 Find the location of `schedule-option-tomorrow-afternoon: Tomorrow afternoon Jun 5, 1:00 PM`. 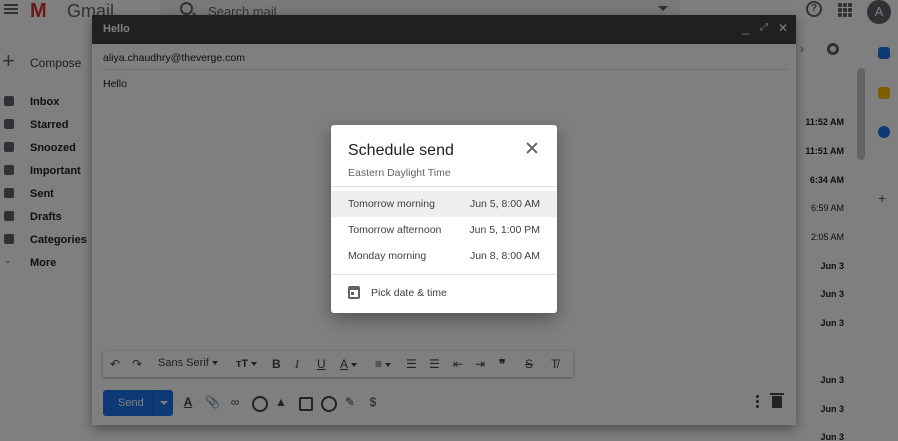

schedule-option-tomorrow-afternoon: Tomorrow afternoon Jun 5, 1:00 PM is located at coordinates (444, 230).